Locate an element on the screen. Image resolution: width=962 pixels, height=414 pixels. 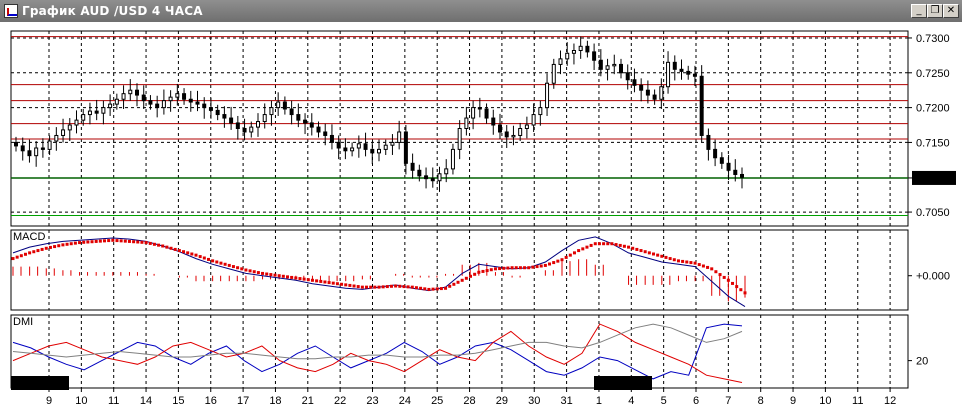
x-axis-day-label: 7 is located at coordinates (728, 401).